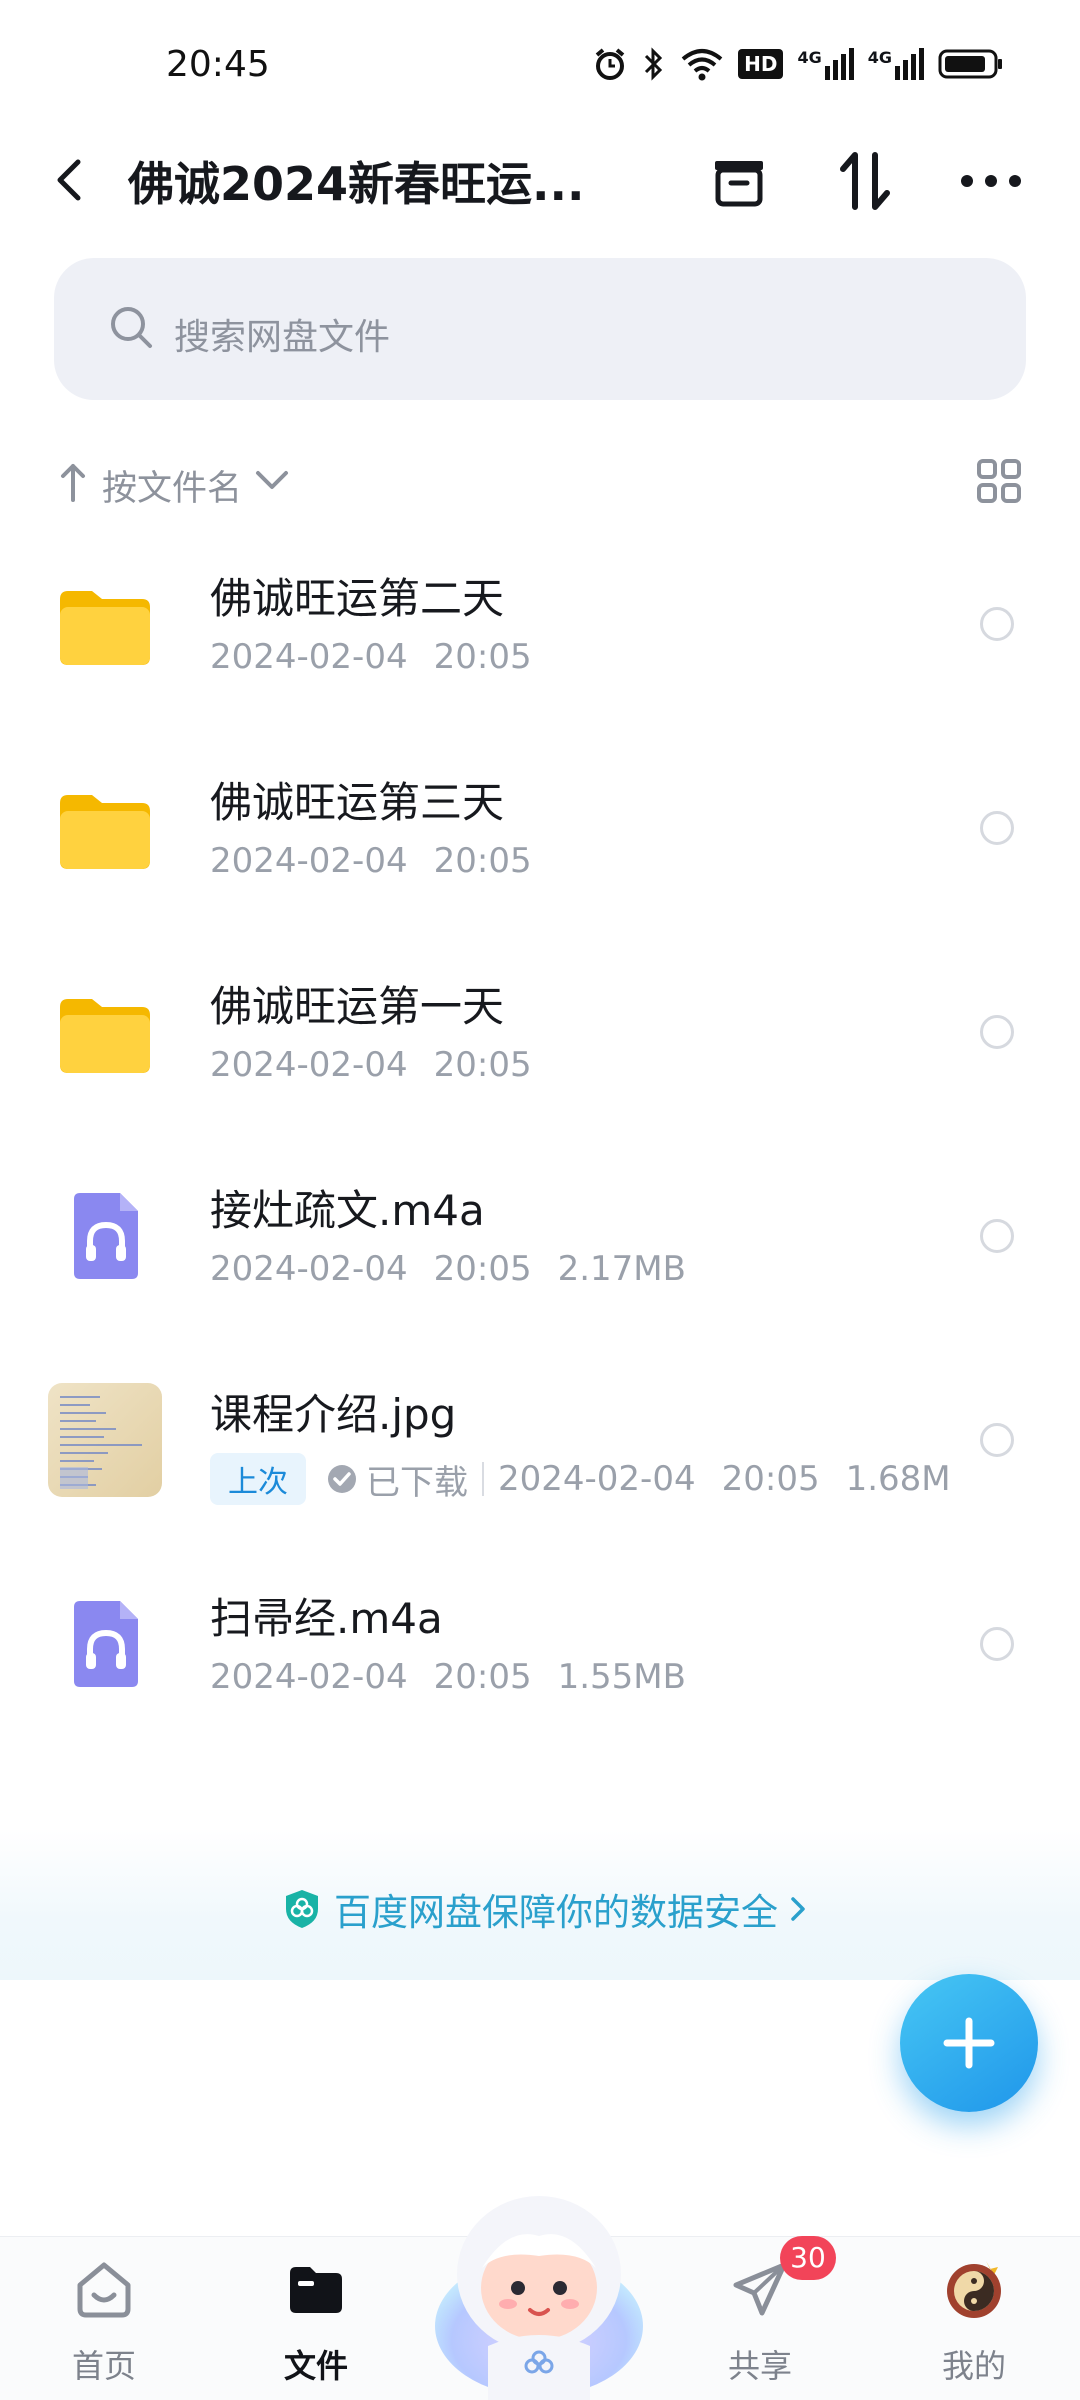 This screenshot has width=1080, height=2400. What do you see at coordinates (898, 1479) in the screenshot?
I see `file-size: 1.68M` at bounding box center [898, 1479].